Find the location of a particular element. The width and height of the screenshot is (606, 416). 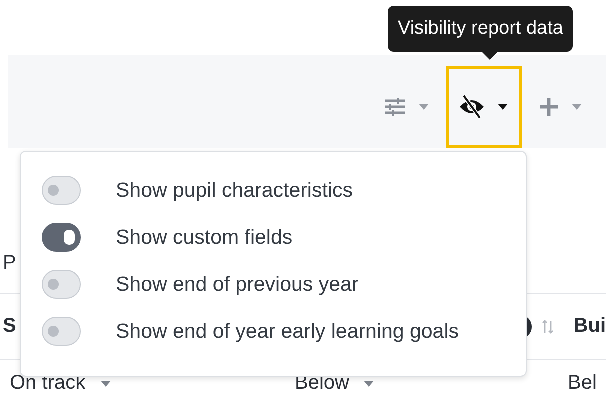

eye-slash-icon is located at coordinates (472, 107).